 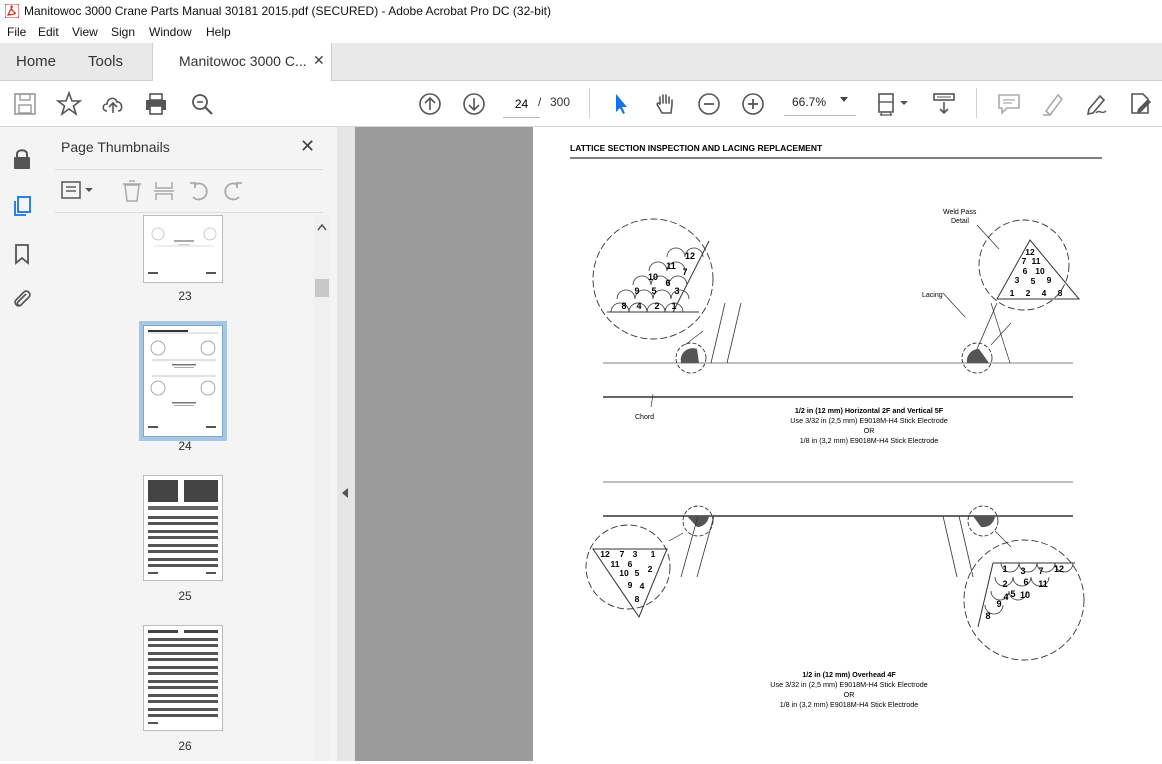 What do you see at coordinates (1141, 104) in the screenshot?
I see `edit-pdf-icon` at bounding box center [1141, 104].